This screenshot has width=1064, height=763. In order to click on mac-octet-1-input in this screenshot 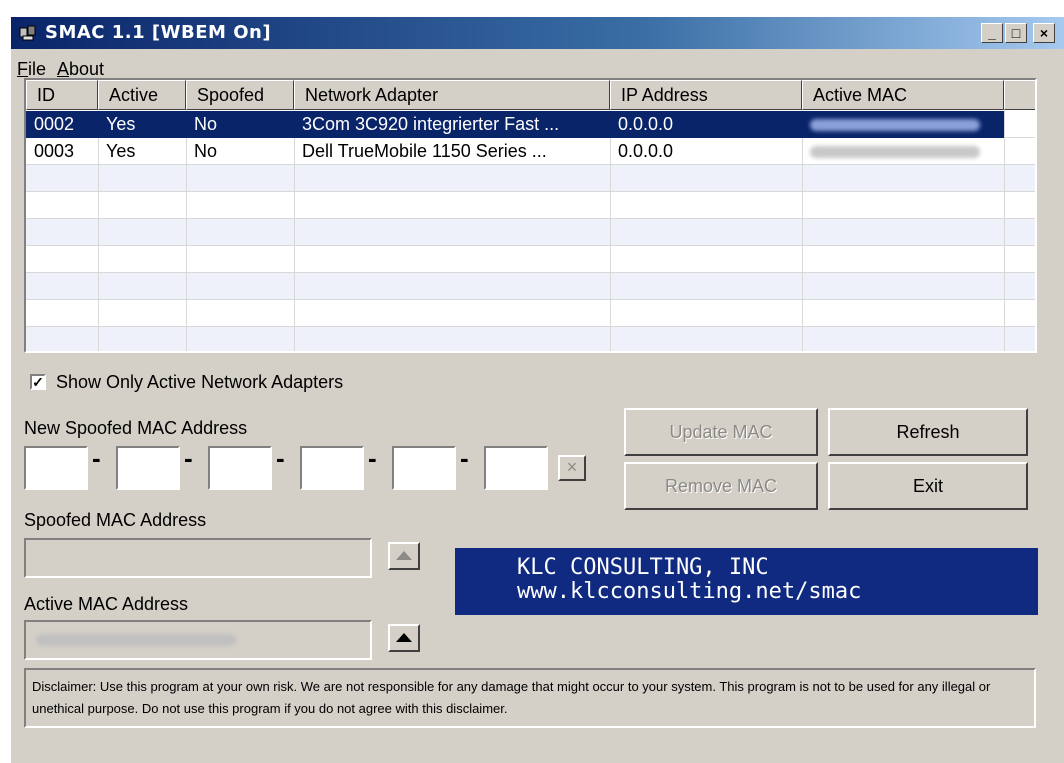, I will do `click(56, 468)`.